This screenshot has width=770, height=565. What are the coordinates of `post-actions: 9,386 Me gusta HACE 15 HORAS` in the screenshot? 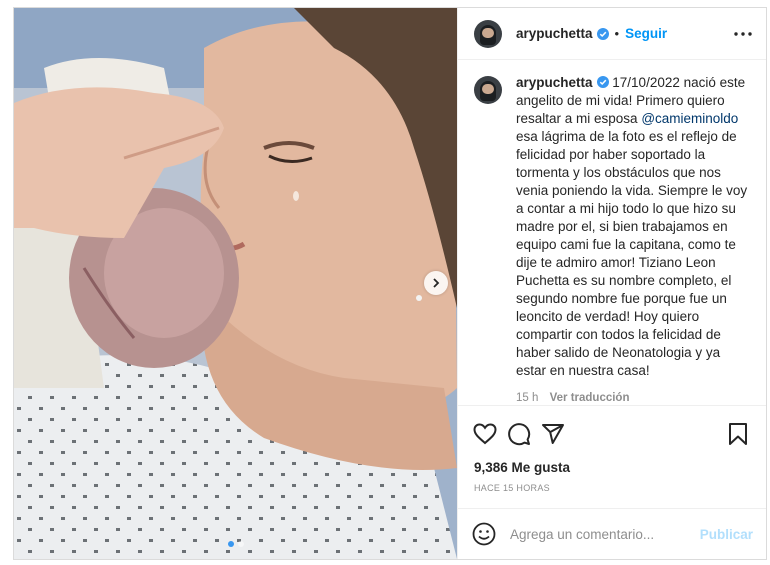 It's located at (612, 449).